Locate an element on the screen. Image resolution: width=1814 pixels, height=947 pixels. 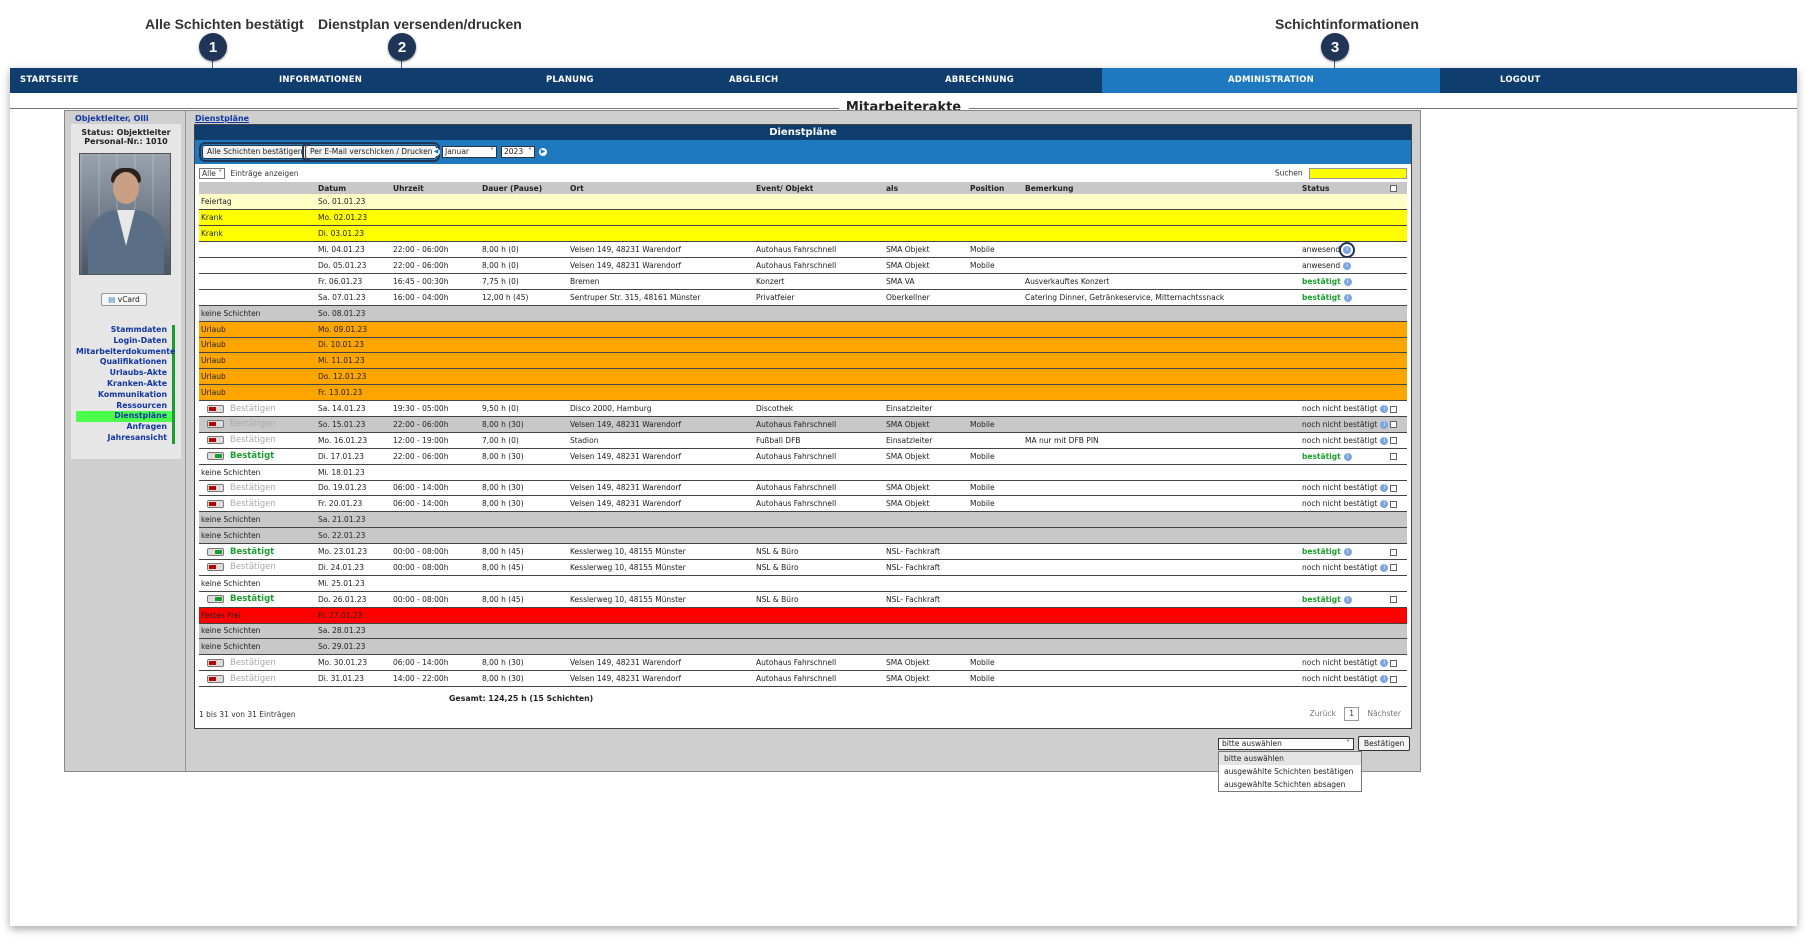
col-header-dauer: Dauer (Pause) is located at coordinates (524, 188).